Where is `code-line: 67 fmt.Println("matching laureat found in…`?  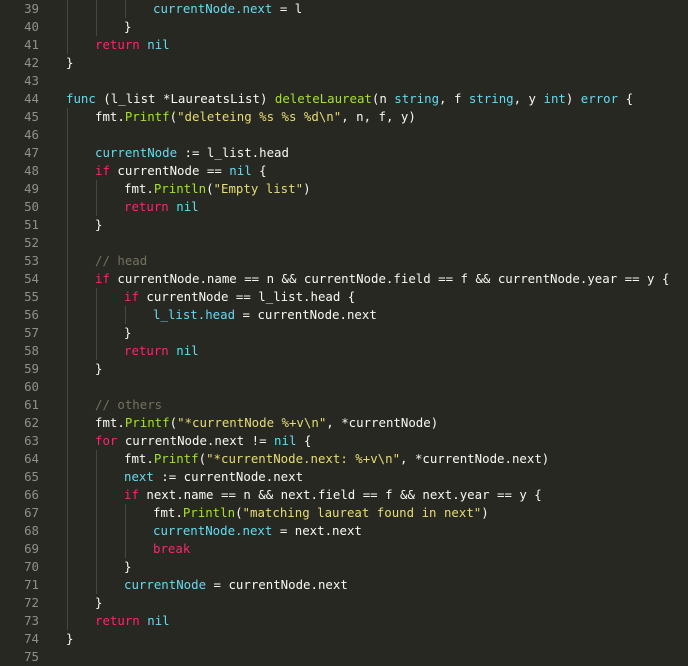
code-line: 67 fmt.Println("matching laureat found in… is located at coordinates (344, 513).